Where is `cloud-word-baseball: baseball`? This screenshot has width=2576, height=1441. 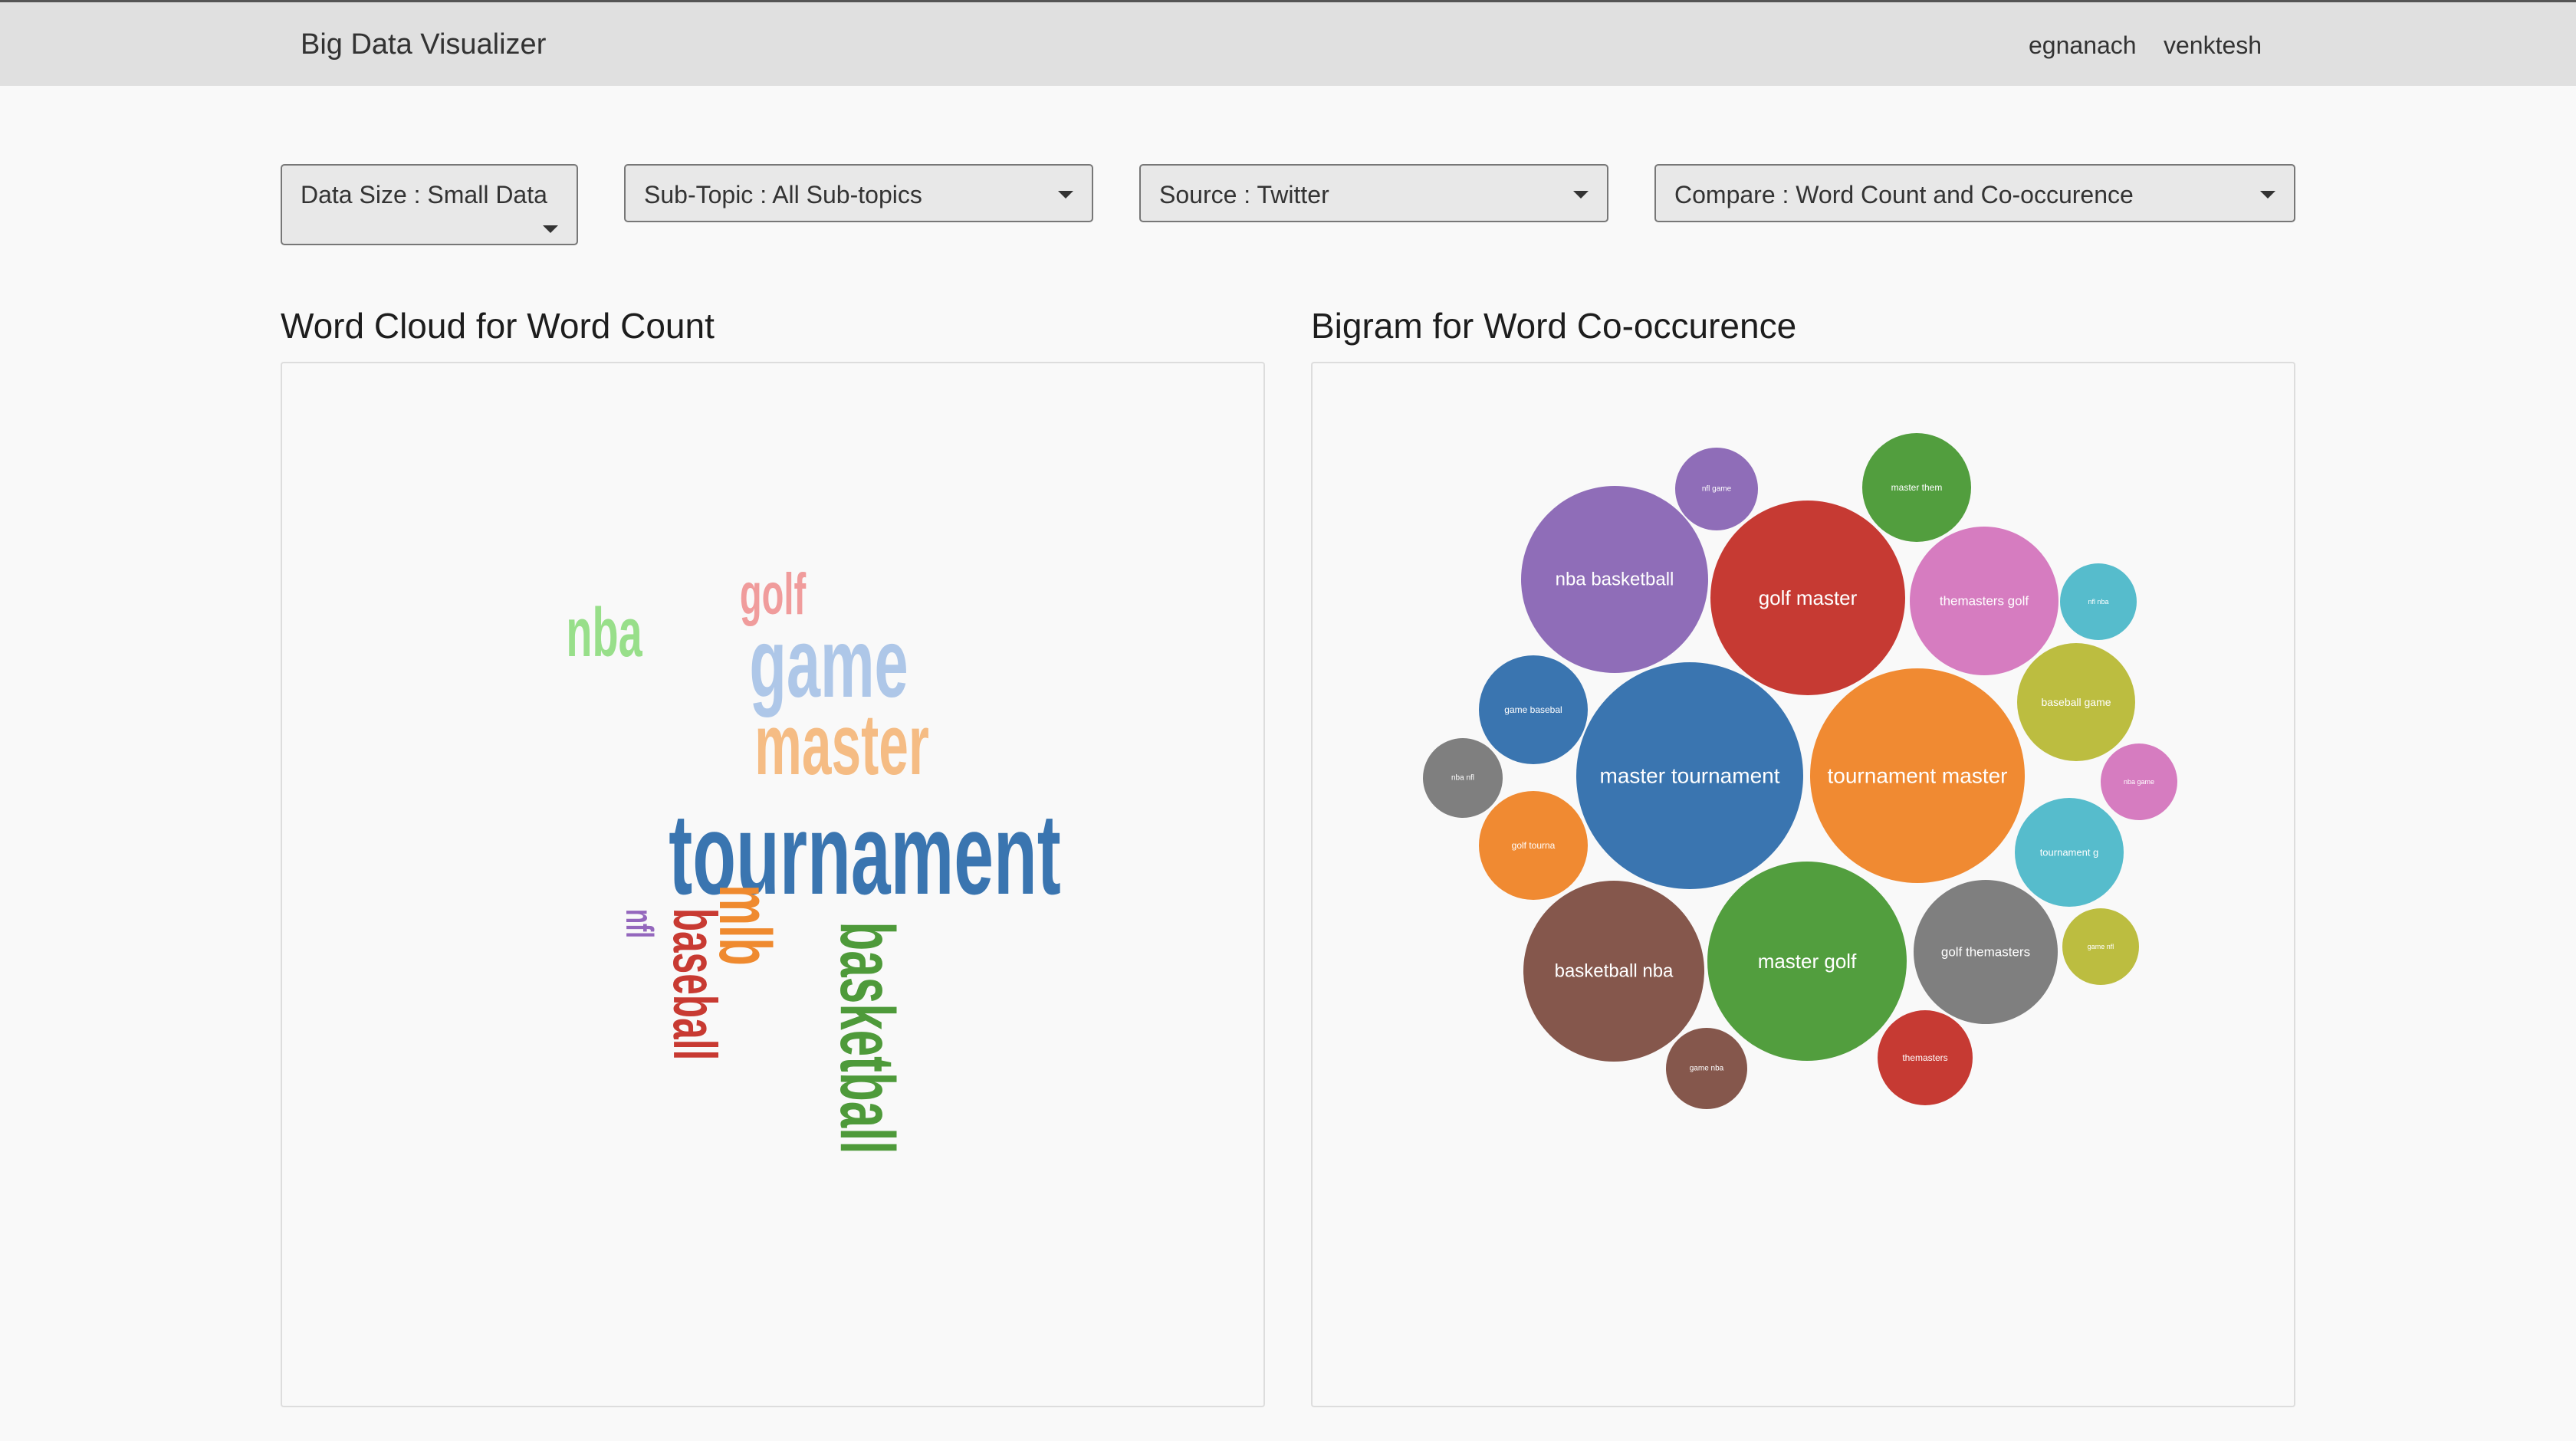 cloud-word-baseball: baseball is located at coordinates (695, 985).